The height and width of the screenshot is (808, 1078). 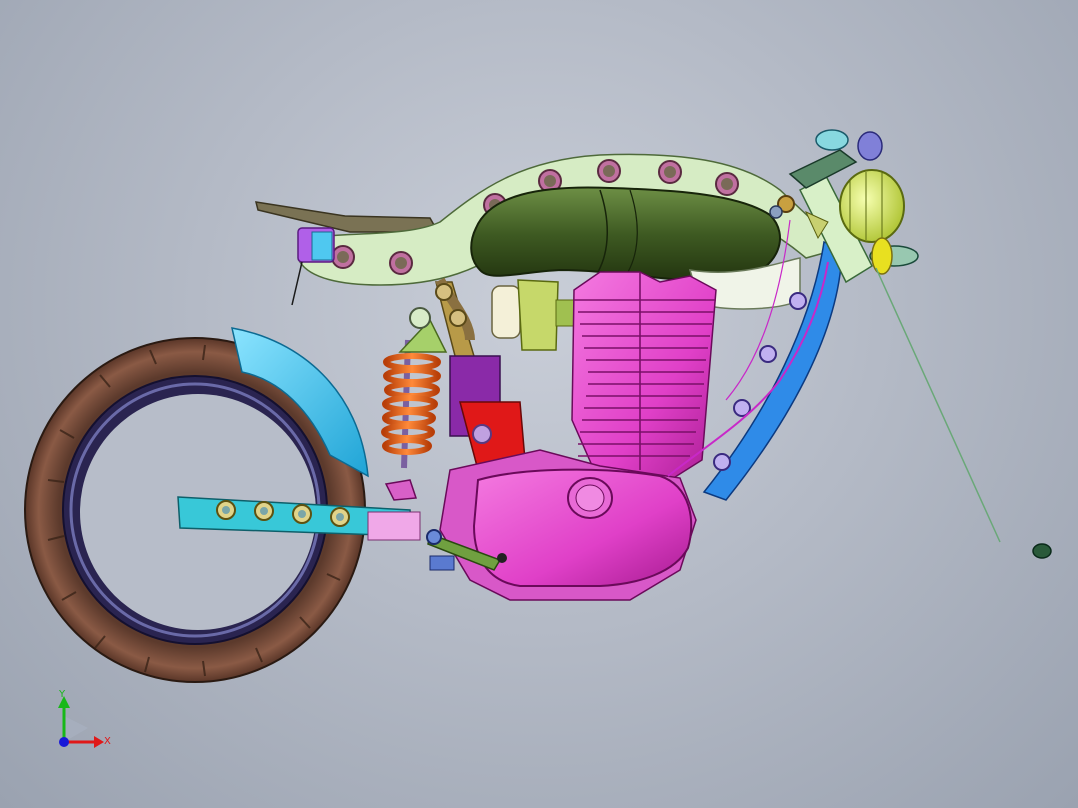 I want to click on triad-x-label: X, so click(x=107, y=741).